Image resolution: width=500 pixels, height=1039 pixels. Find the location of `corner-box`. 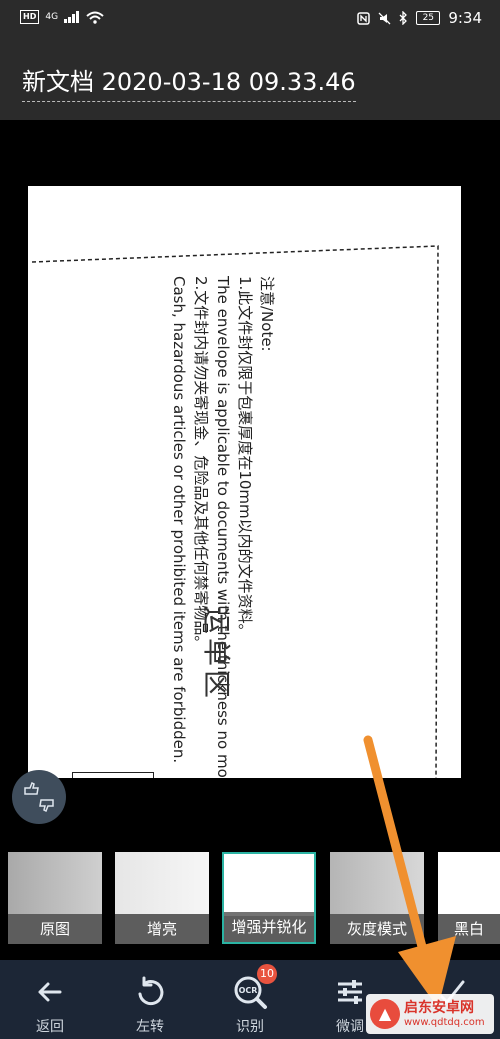

corner-box is located at coordinates (113, 775).